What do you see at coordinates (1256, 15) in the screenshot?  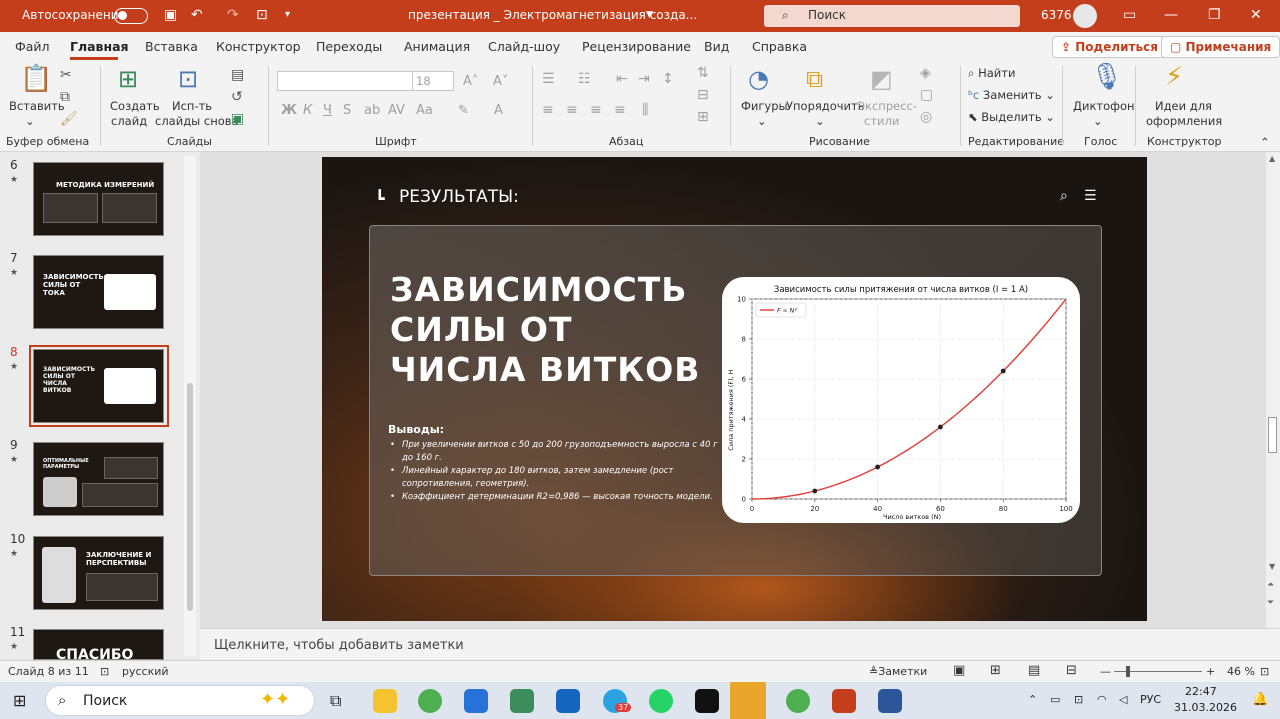 I see `close-icon: ✕` at bounding box center [1256, 15].